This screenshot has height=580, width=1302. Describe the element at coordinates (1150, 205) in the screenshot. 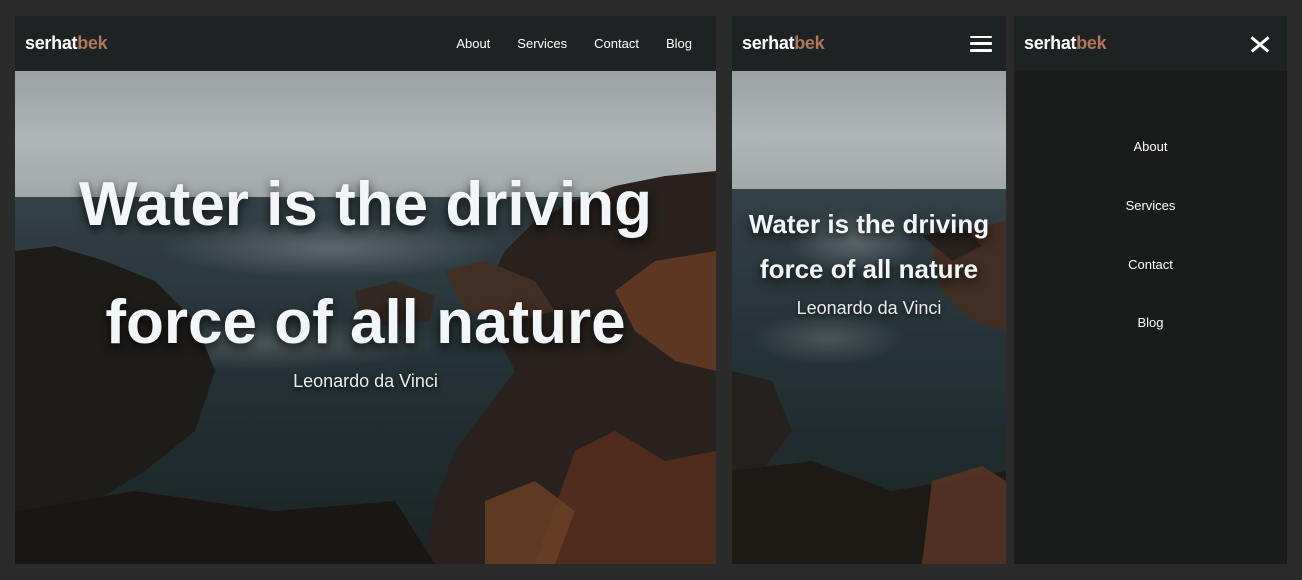

I see `menu-item-services: Services` at that location.